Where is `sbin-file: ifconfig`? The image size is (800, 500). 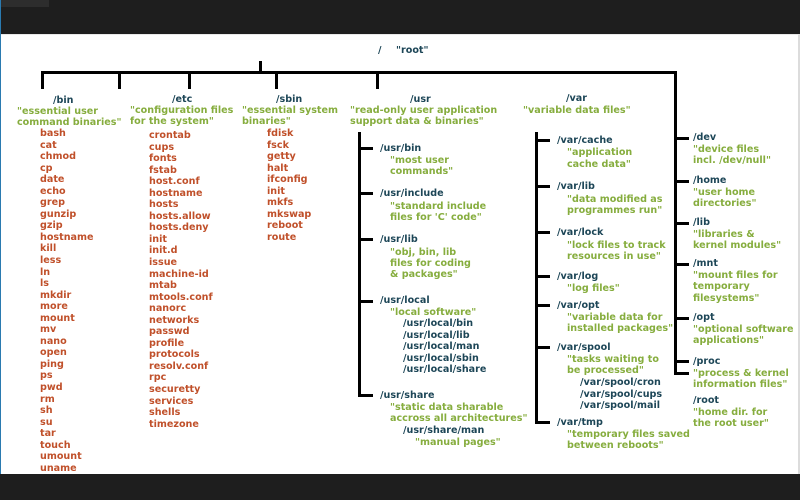
sbin-file: ifconfig is located at coordinates (289, 180).